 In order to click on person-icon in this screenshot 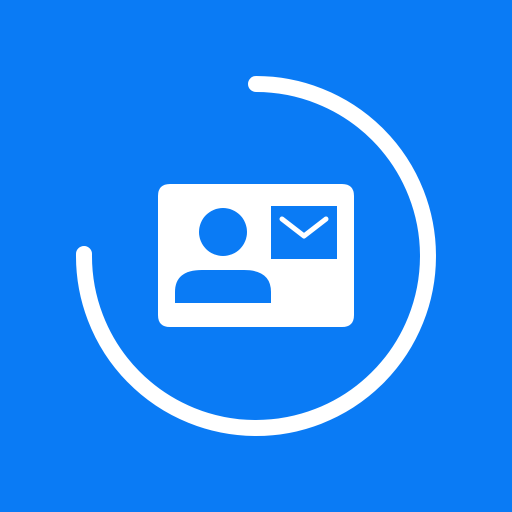, I will do `click(223, 232)`.